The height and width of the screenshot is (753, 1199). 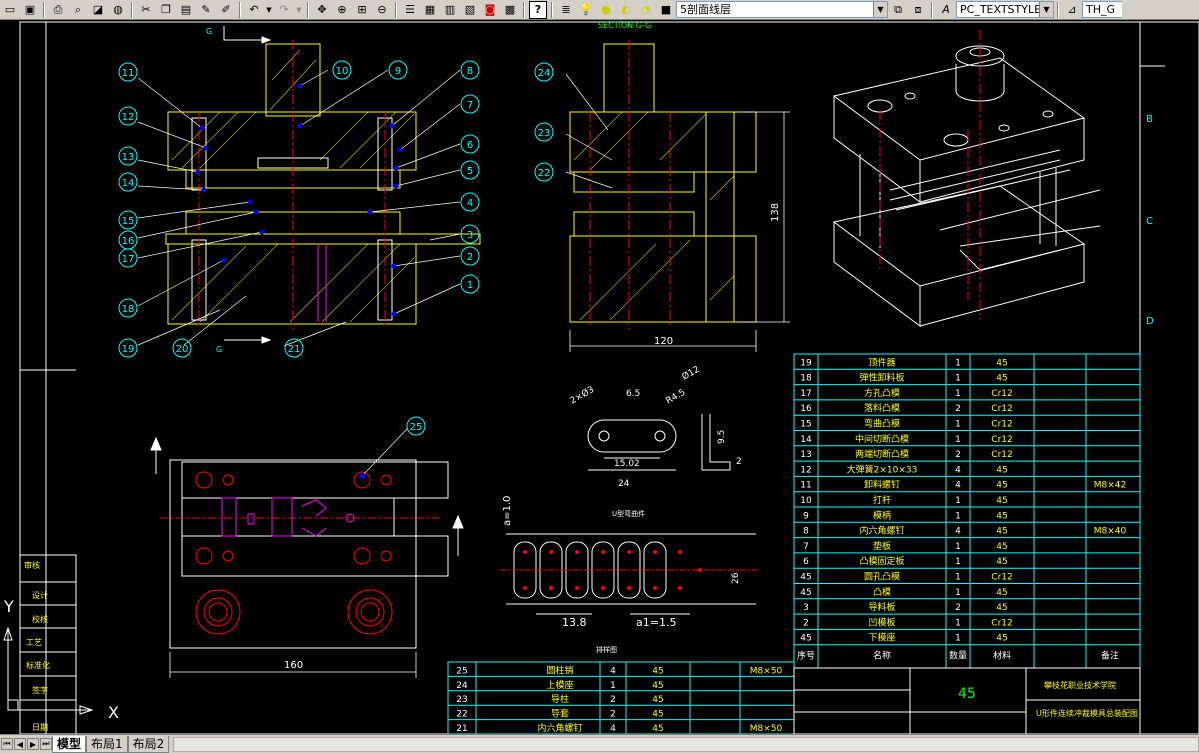 I want to click on dim-style-name: TH_G, so click(x=1101, y=9).